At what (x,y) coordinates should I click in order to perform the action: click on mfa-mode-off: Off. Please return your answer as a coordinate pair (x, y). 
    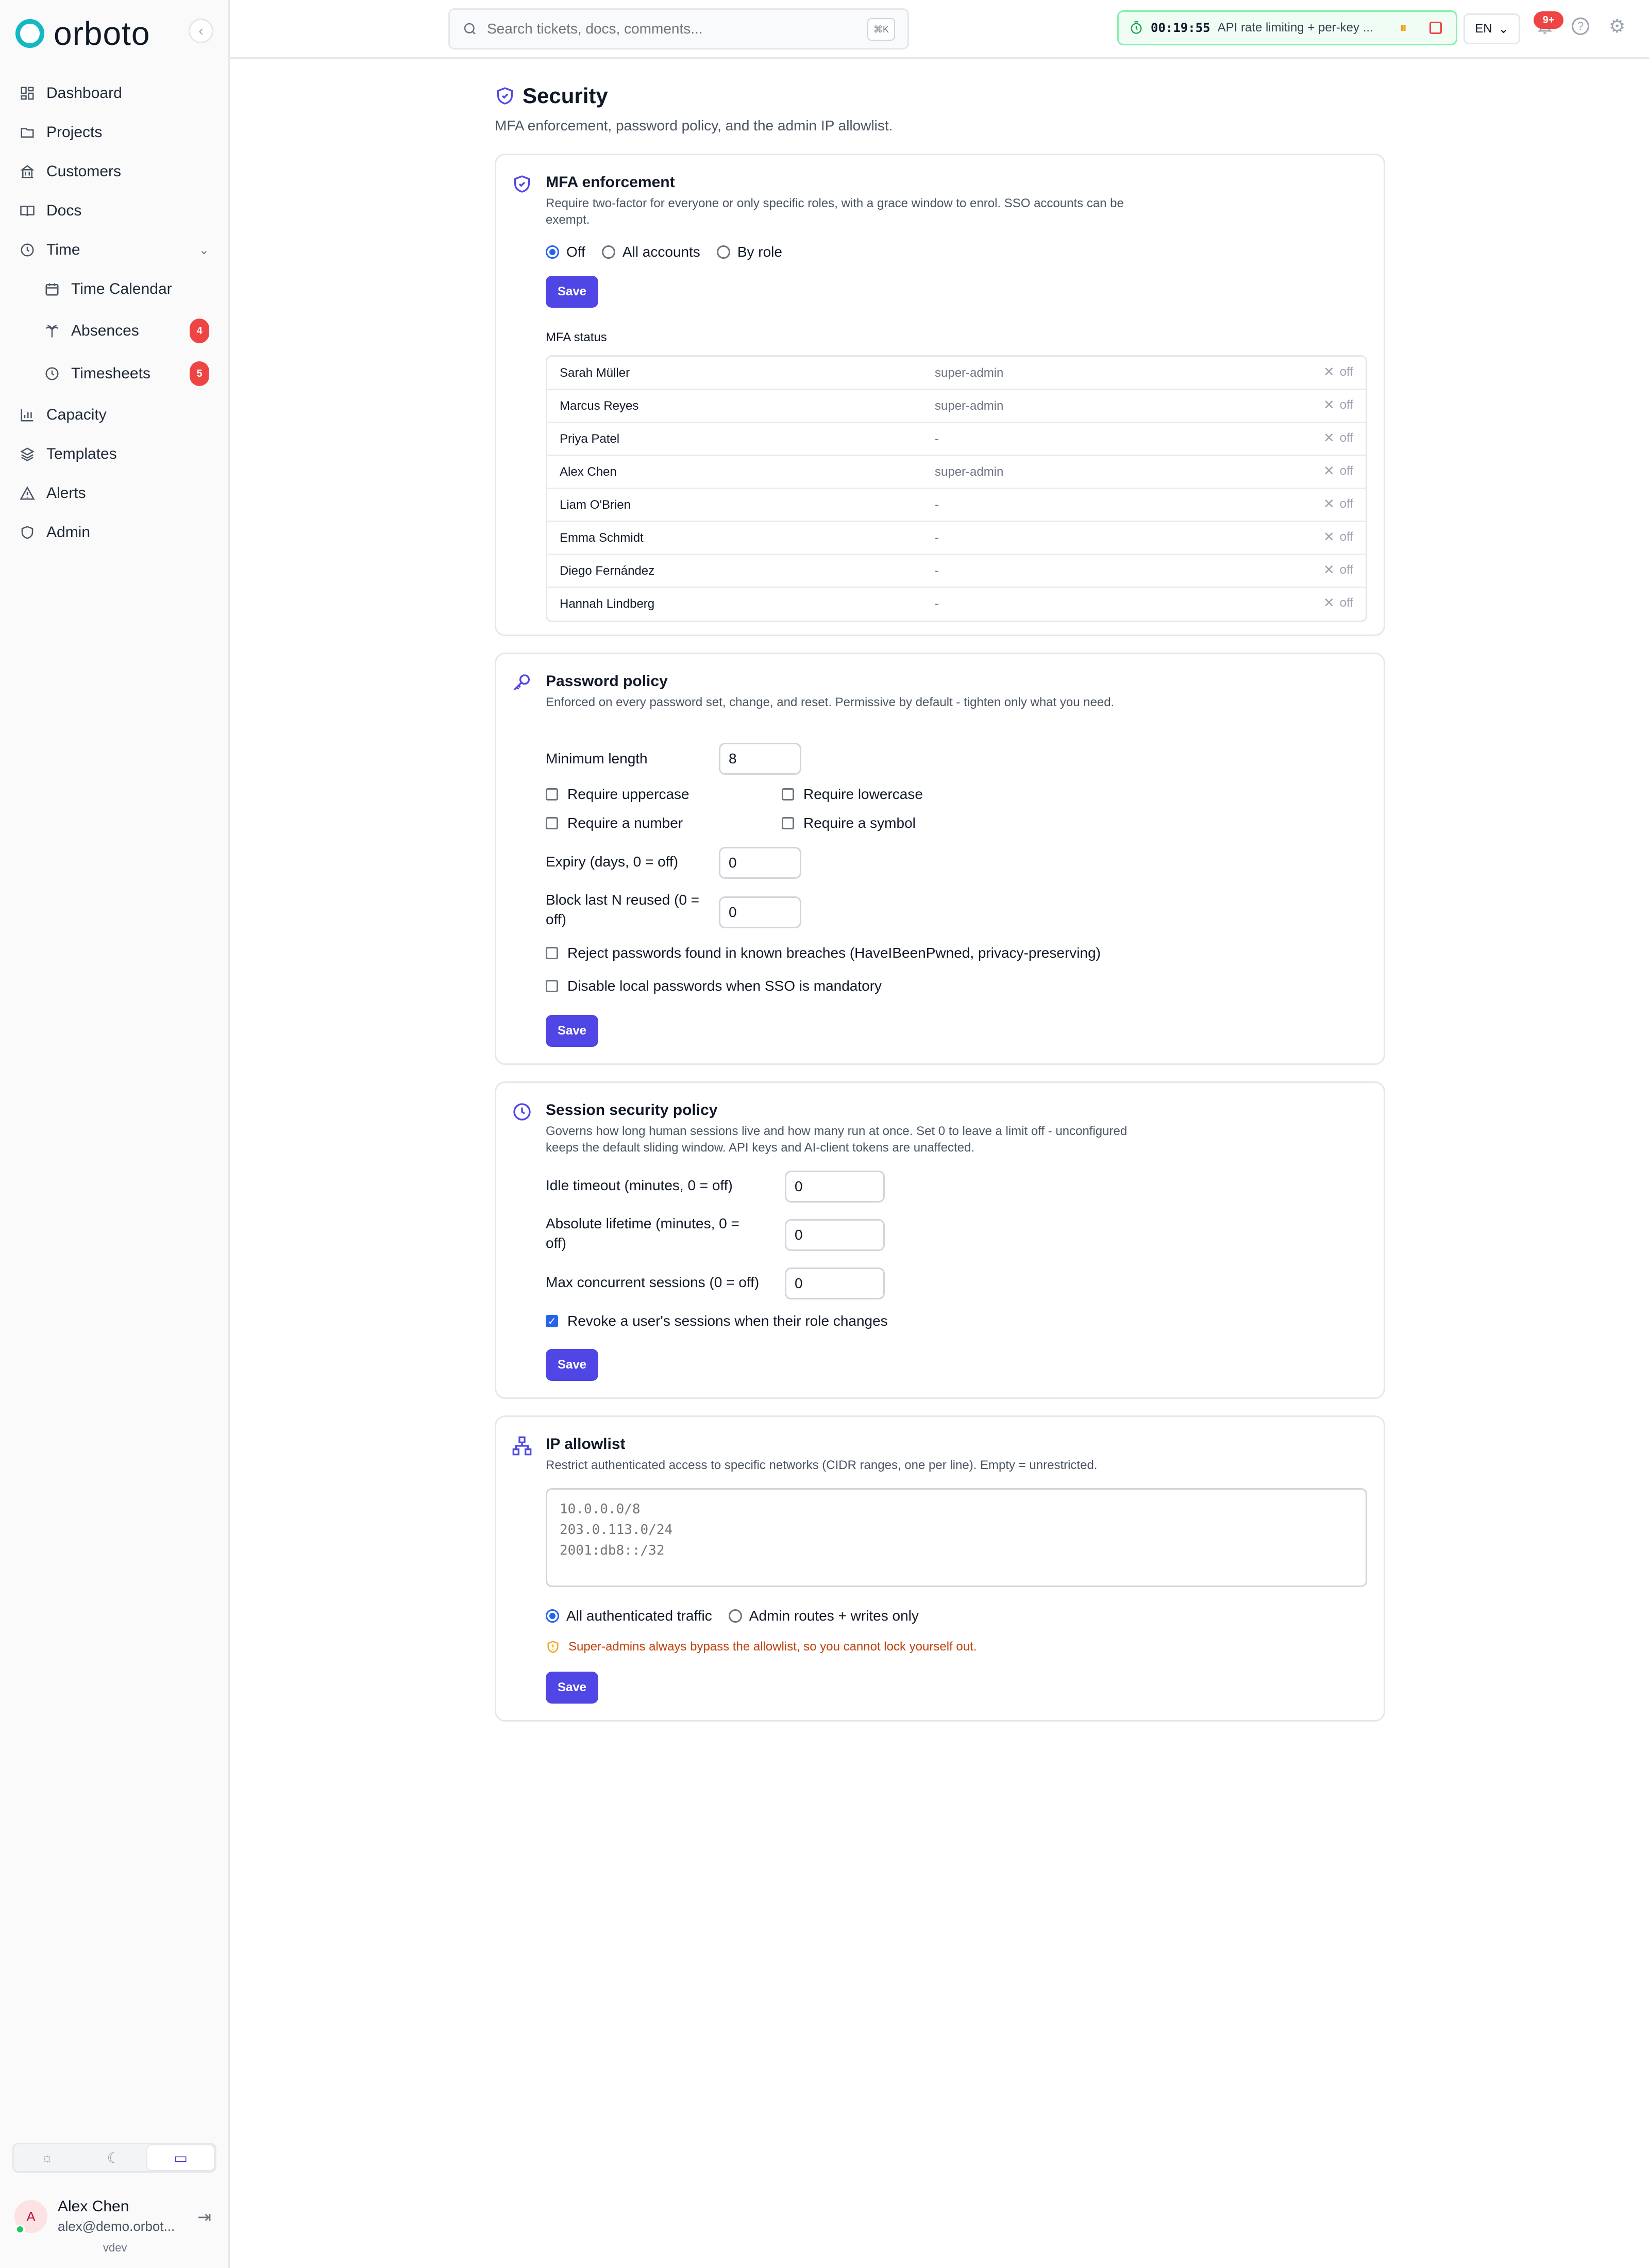
    Looking at the image, I should click on (565, 252).